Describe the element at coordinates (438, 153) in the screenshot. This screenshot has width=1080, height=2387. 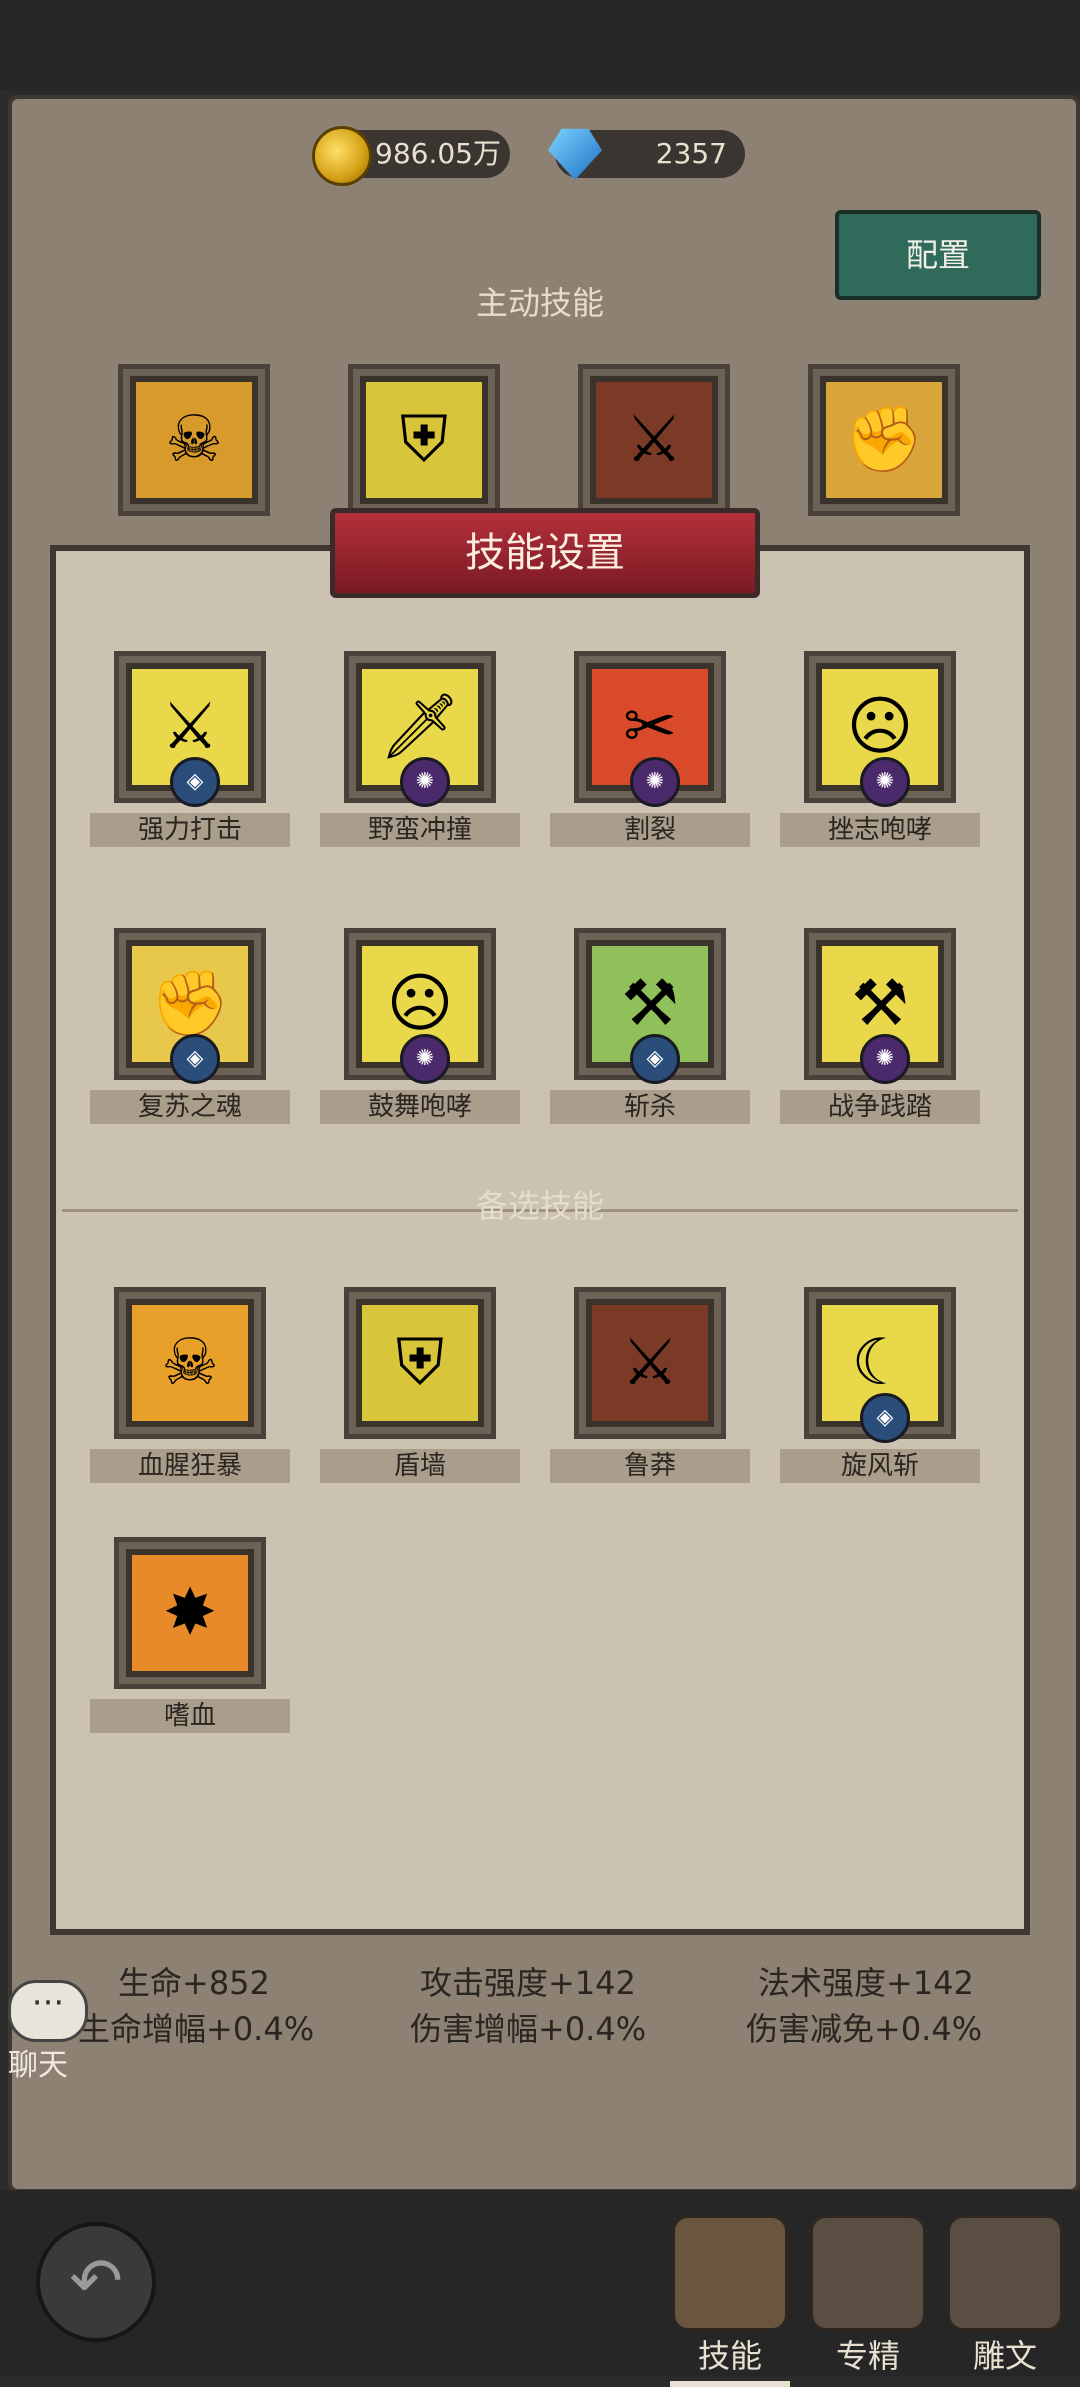
I see `gold-amount: 986.05万` at that location.